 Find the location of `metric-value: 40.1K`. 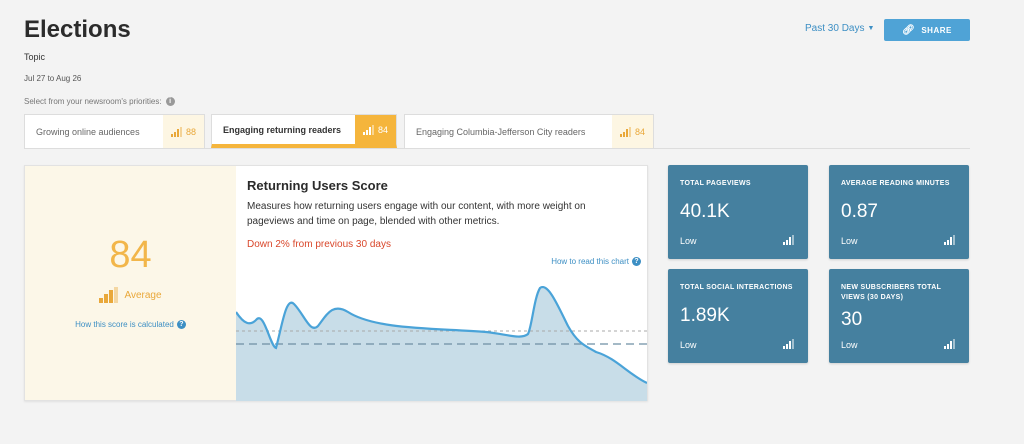

metric-value: 40.1K is located at coordinates (705, 211).